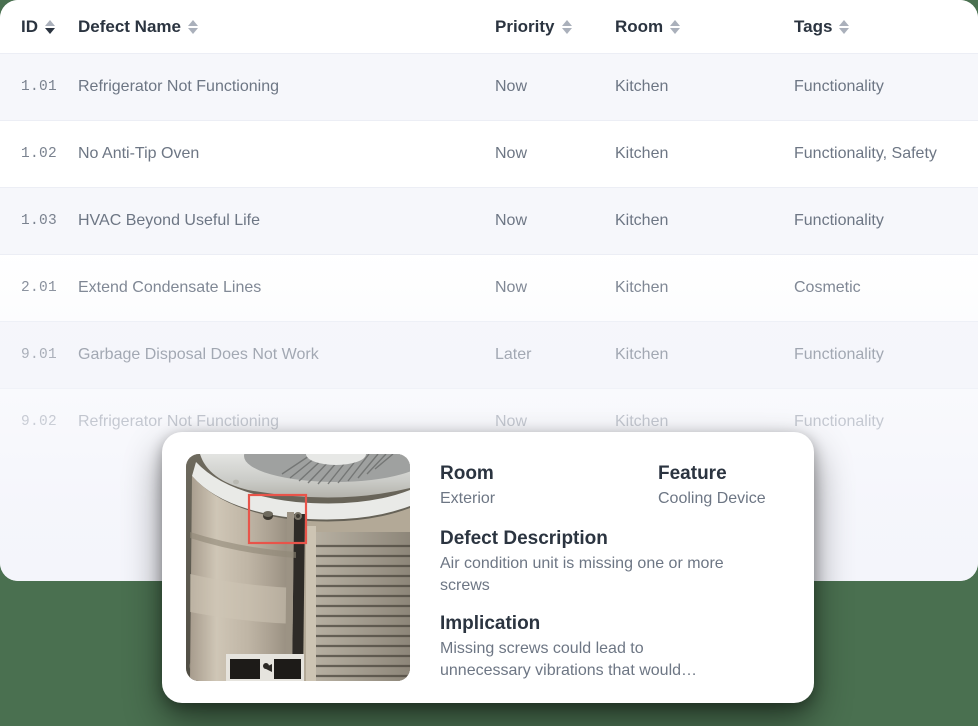 The width and height of the screenshot is (978, 726). I want to click on column-header-defect-name: Defect Name, so click(138, 27).